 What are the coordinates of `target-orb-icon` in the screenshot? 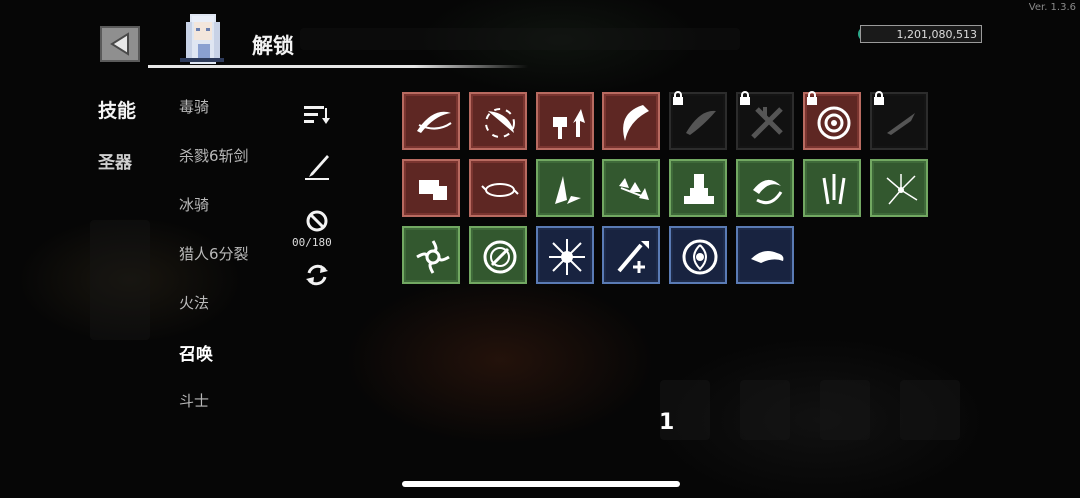 It's located at (834, 123).